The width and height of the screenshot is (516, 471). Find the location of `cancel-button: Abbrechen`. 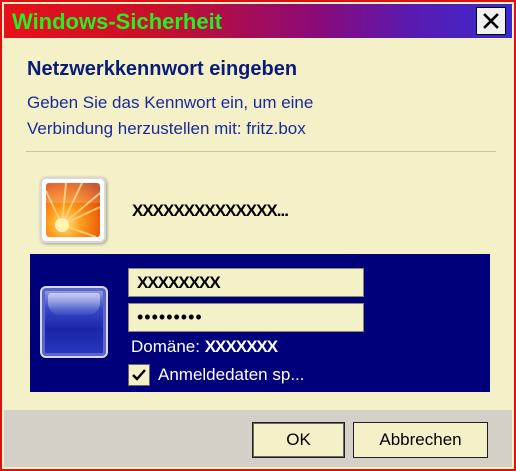

cancel-button: Abbrechen is located at coordinates (420, 440).